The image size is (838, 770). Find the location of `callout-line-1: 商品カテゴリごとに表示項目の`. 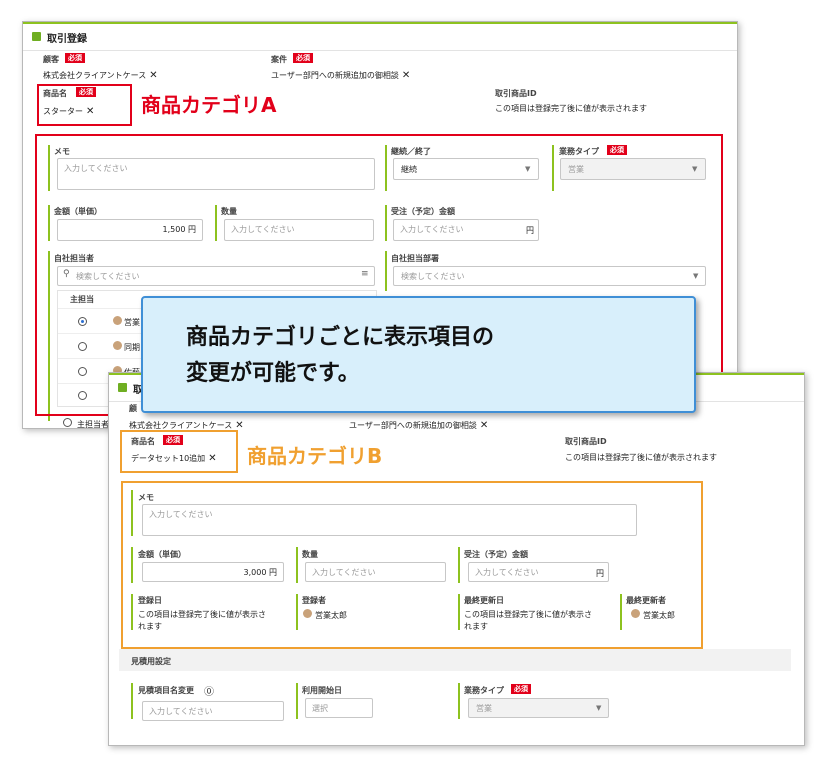

callout-line-1: 商品カテゴリごとに表示項目の is located at coordinates (340, 337).